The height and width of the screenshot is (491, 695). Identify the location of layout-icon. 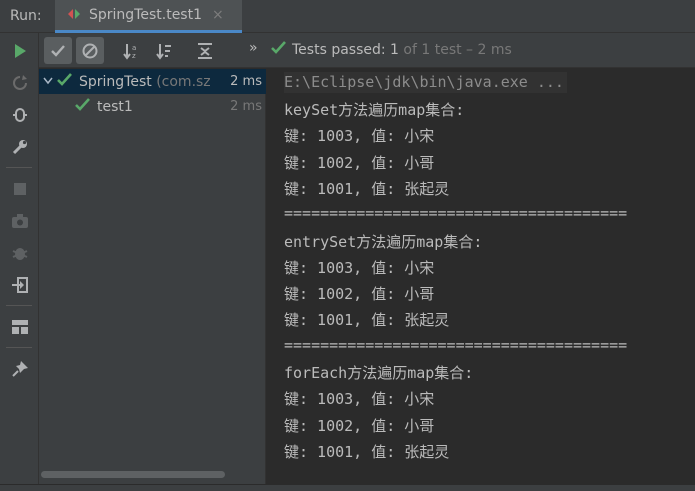
(20, 327).